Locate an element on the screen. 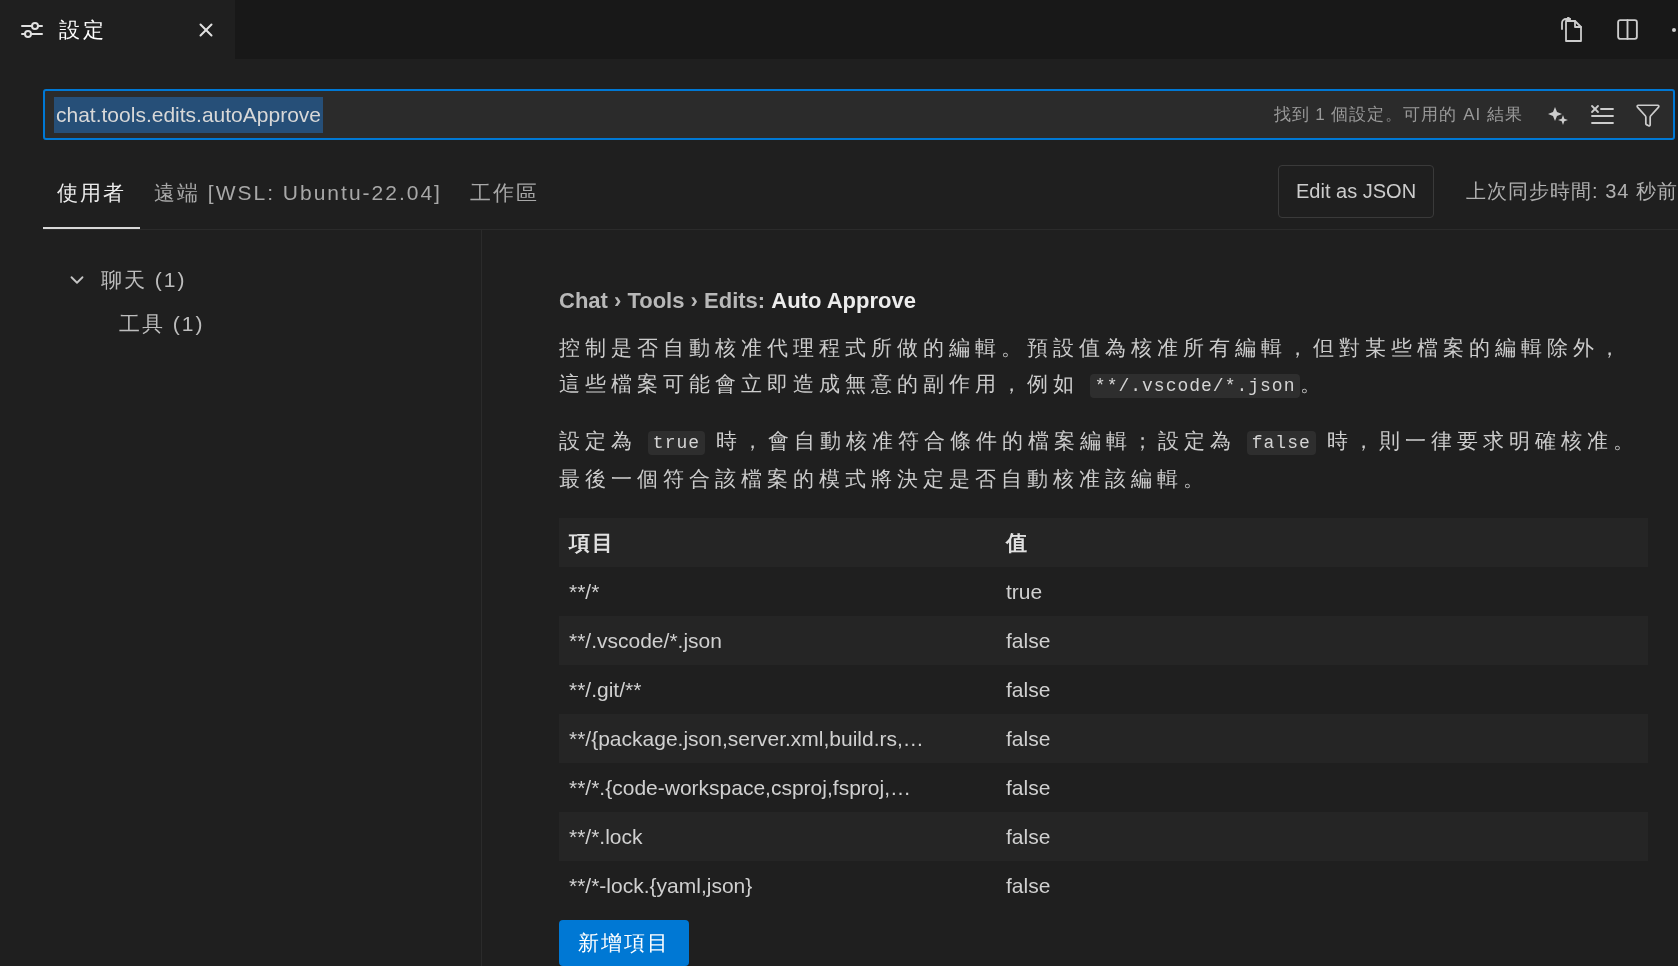 Image resolution: width=1678 pixels, height=966 pixels. table-cell-text: true is located at coordinates (1024, 591).